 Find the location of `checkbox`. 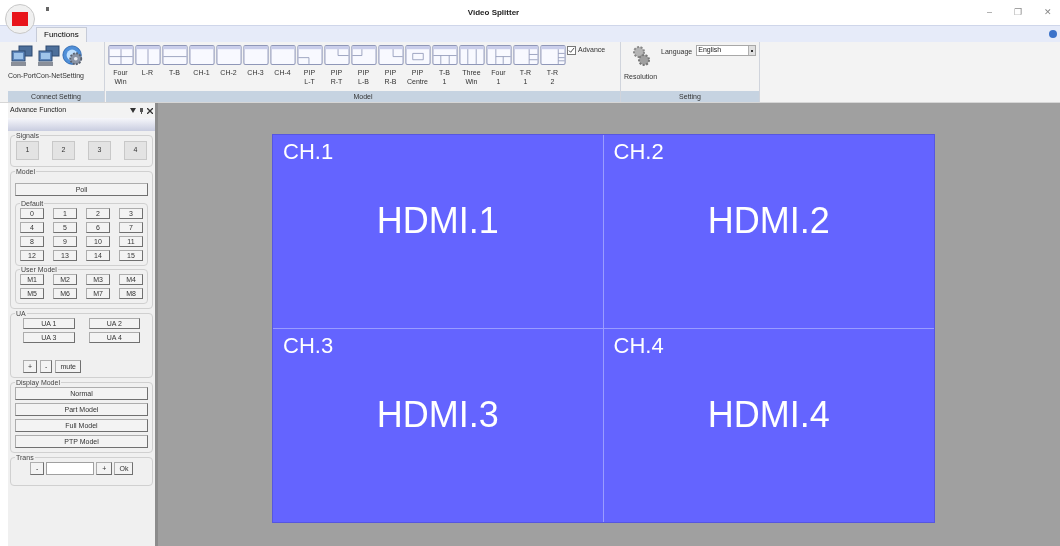

checkbox is located at coordinates (571, 50).